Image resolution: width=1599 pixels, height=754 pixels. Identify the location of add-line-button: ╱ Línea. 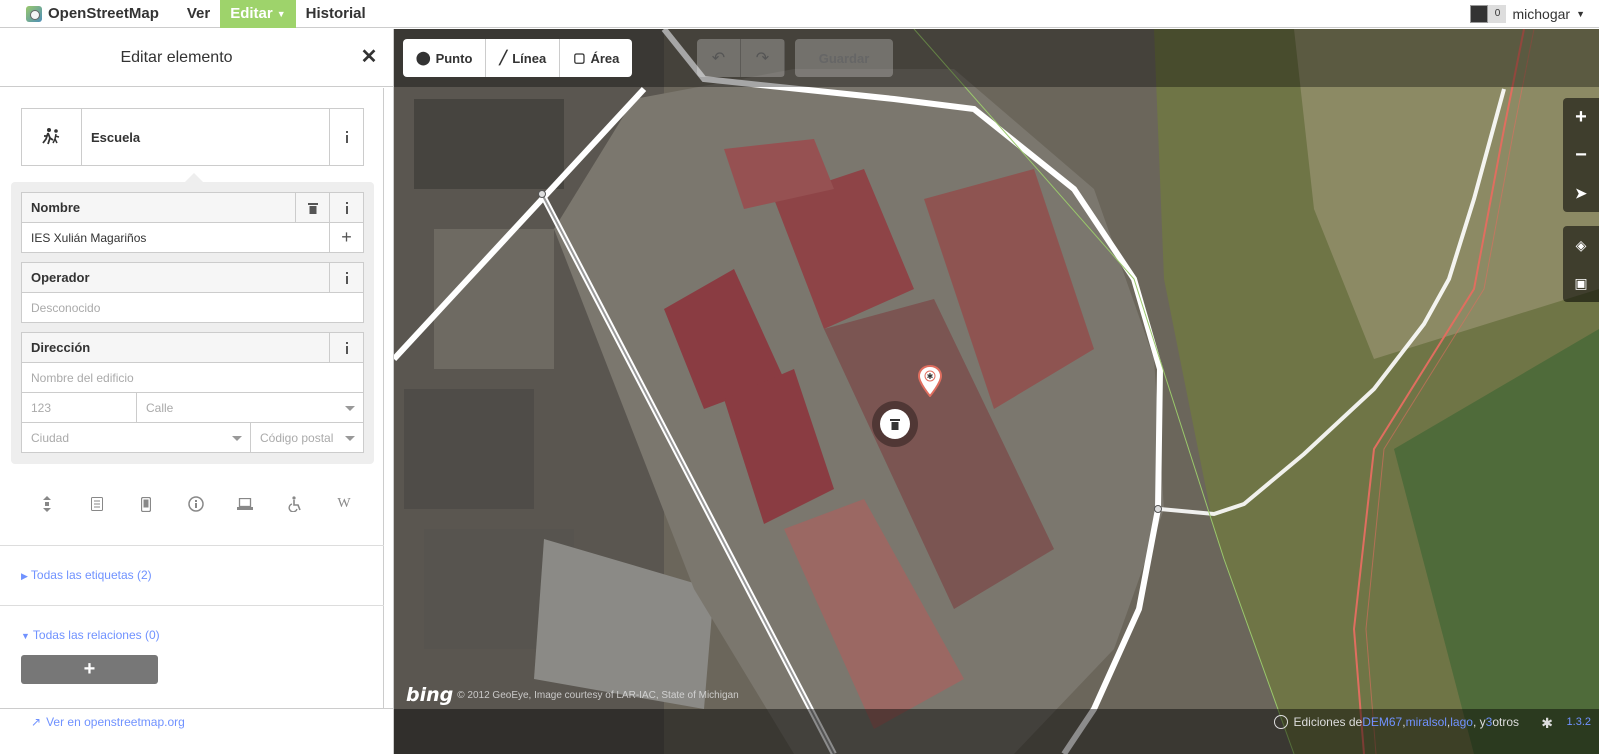
(523, 58).